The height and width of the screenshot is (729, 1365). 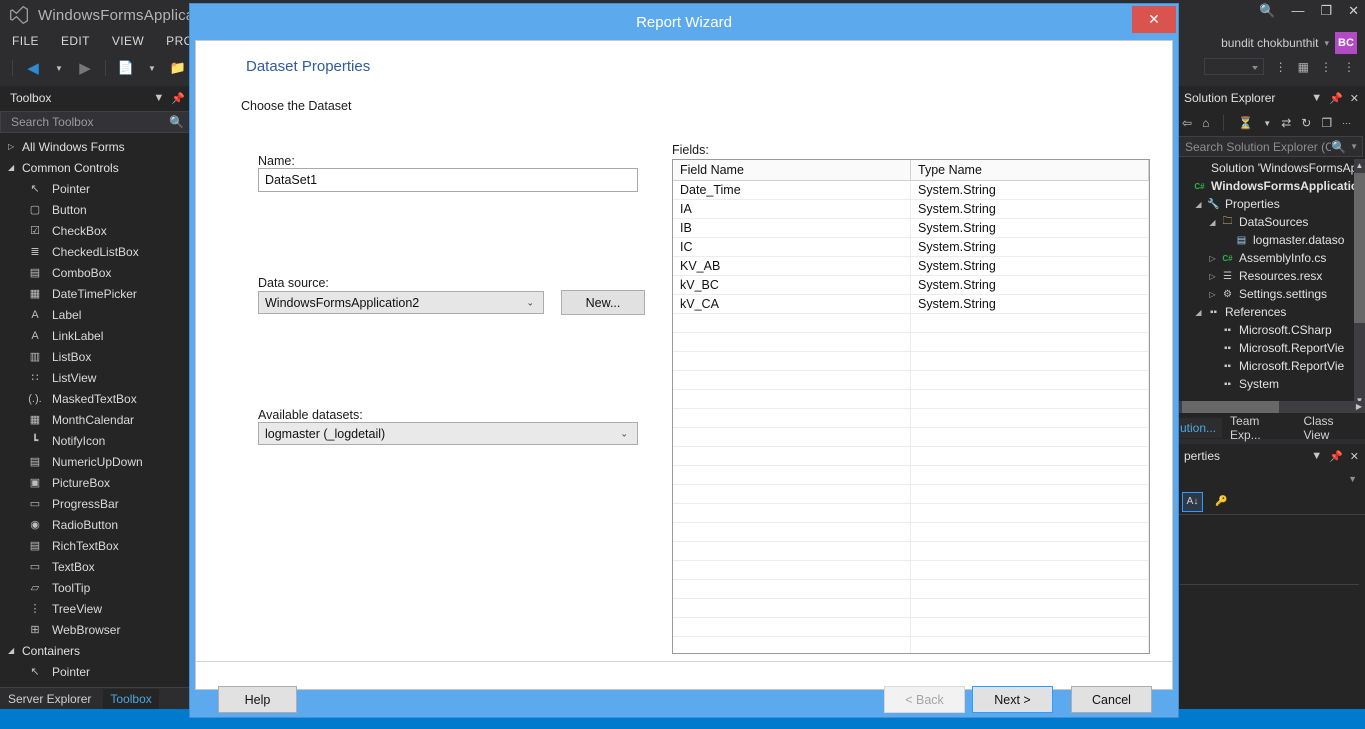 I want to click on avatar: BC, so click(x=1346, y=43).